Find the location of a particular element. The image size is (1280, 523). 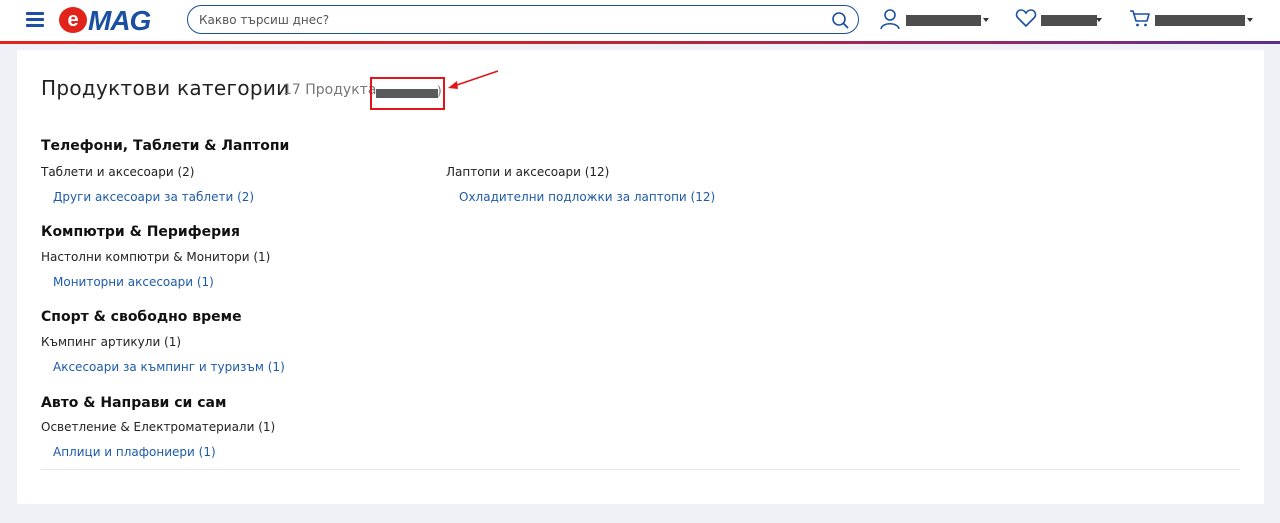

user-icon is located at coordinates (890, 19).